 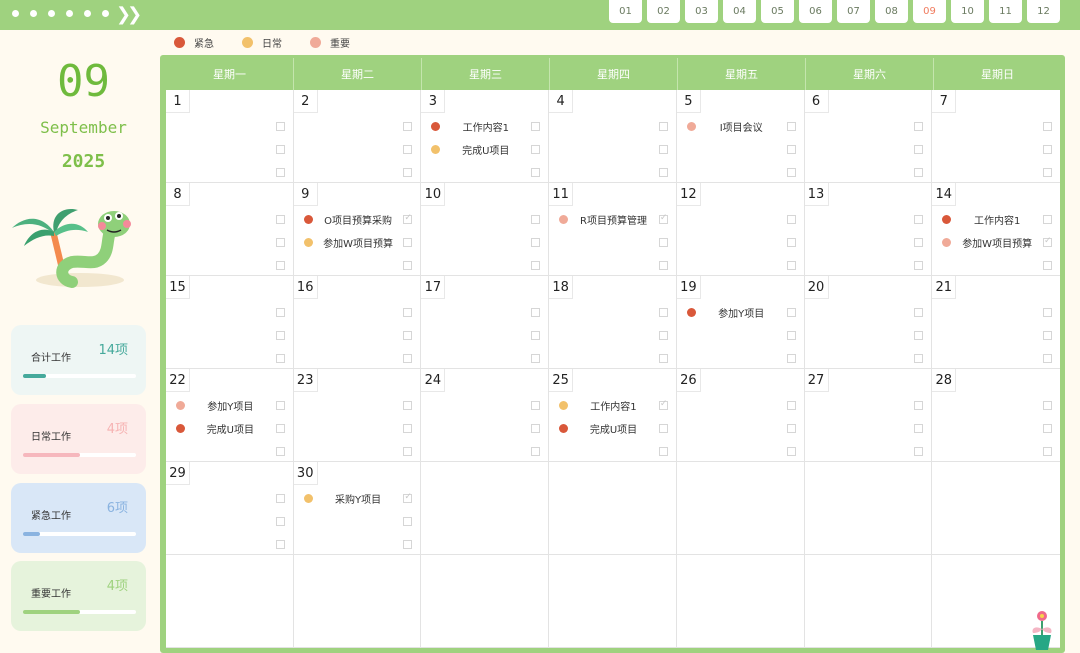 What do you see at coordinates (230, 415) in the screenshot?
I see `day-cell: 22 参加Y项目 完成U项目` at bounding box center [230, 415].